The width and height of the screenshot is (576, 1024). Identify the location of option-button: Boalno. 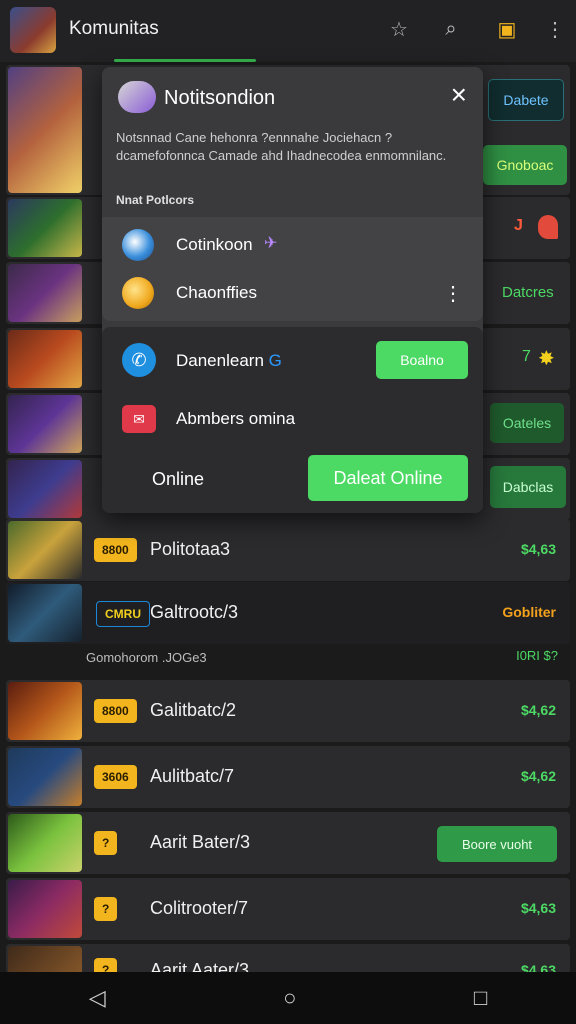
(422, 360).